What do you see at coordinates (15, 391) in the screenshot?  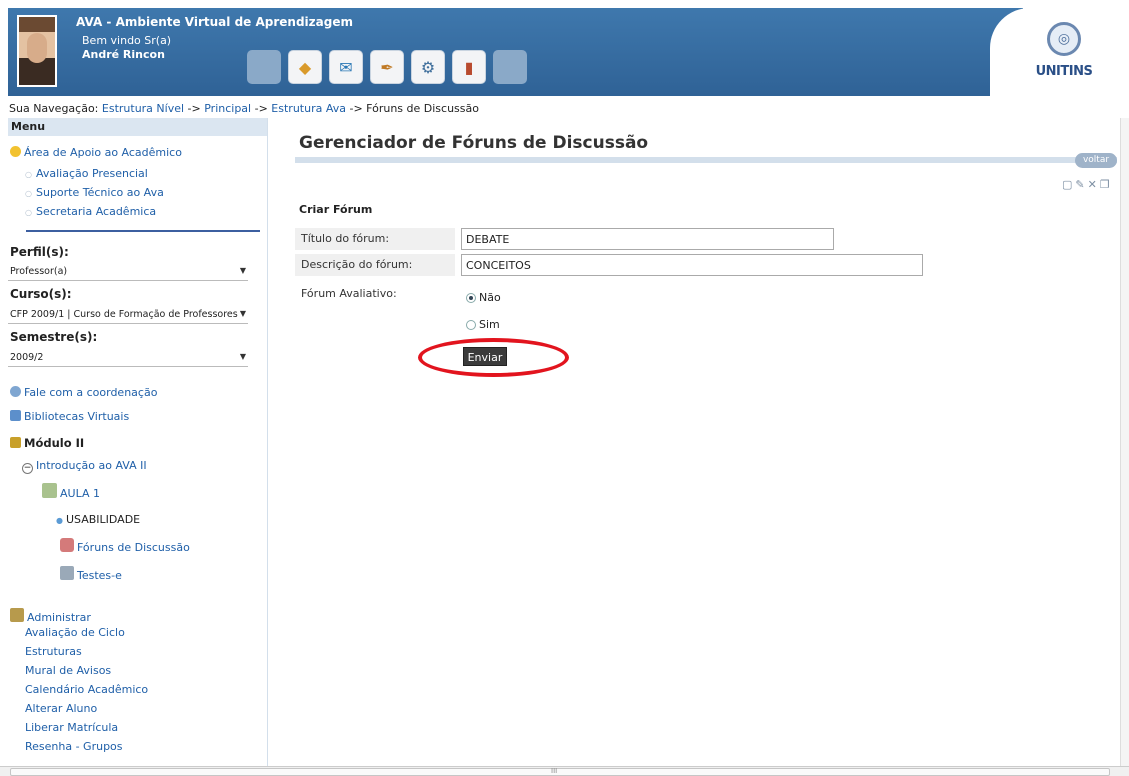 I see `contact-icon` at bounding box center [15, 391].